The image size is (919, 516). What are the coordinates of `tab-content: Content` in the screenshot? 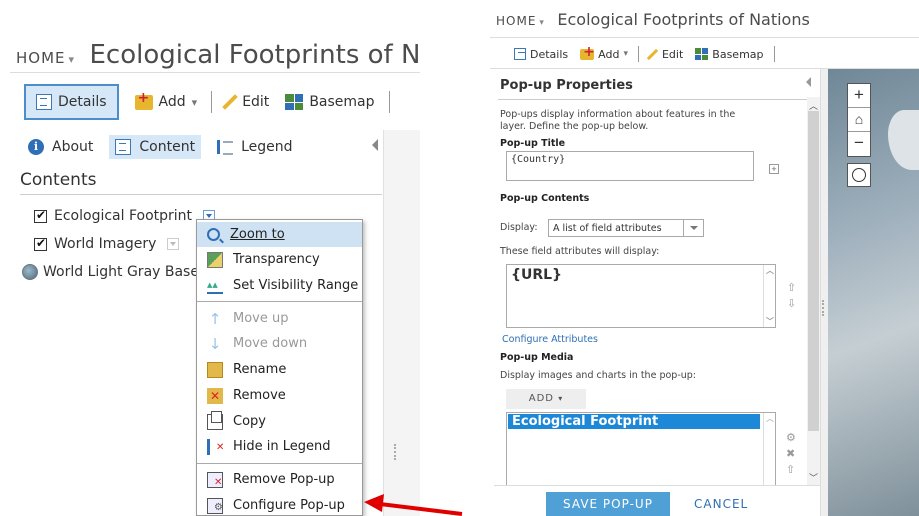 It's located at (155, 147).